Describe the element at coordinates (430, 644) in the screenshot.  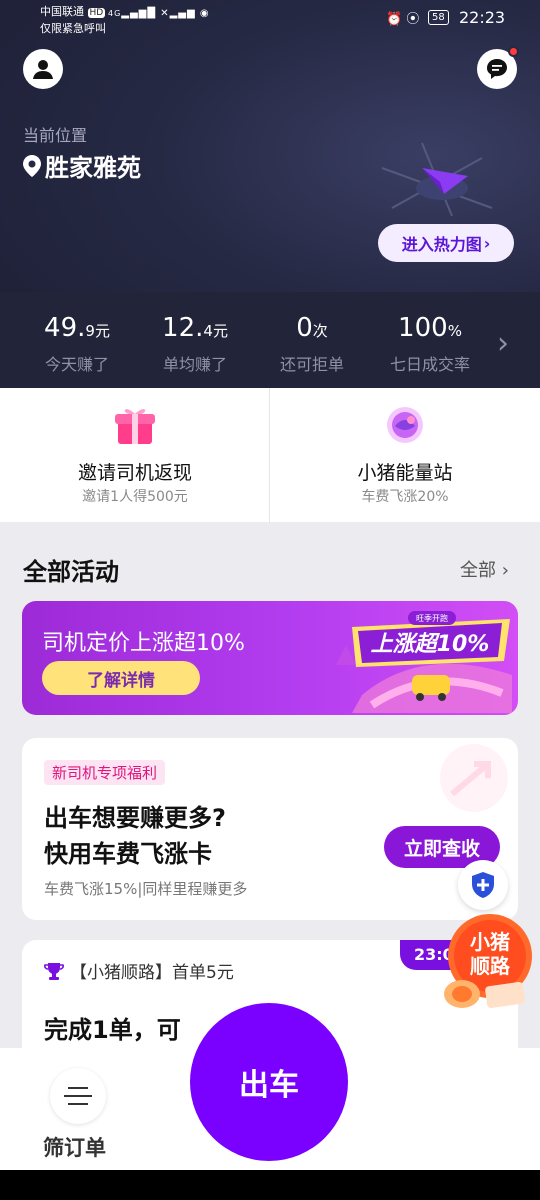
I see `badge-big-text: 上涨超10%` at that location.